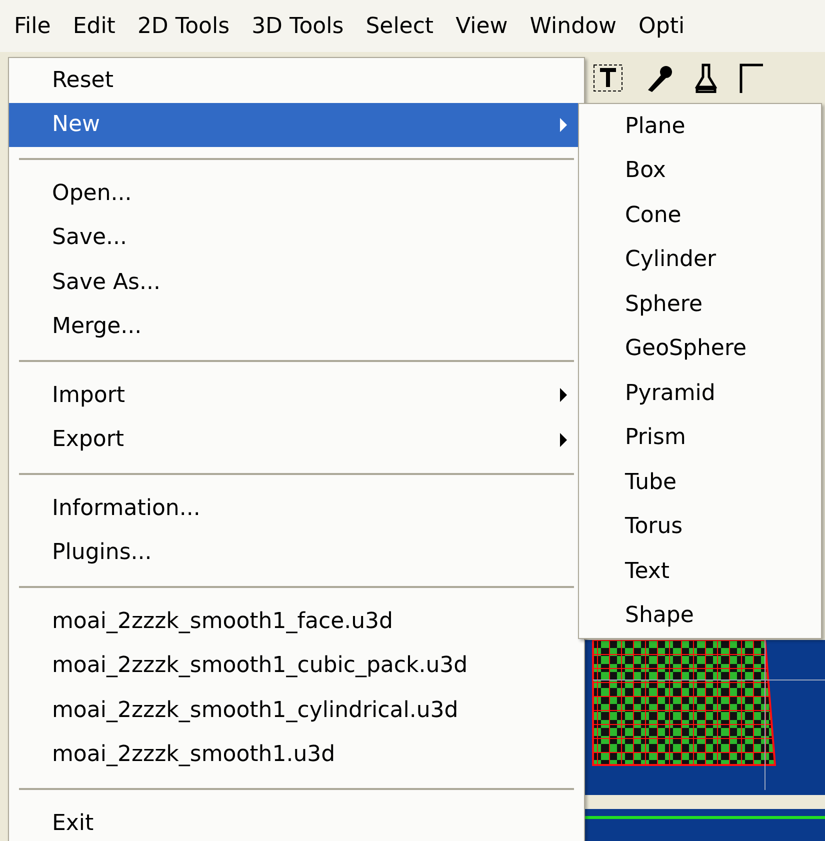 The height and width of the screenshot is (841, 825). I want to click on text-tool-icon, so click(608, 78).